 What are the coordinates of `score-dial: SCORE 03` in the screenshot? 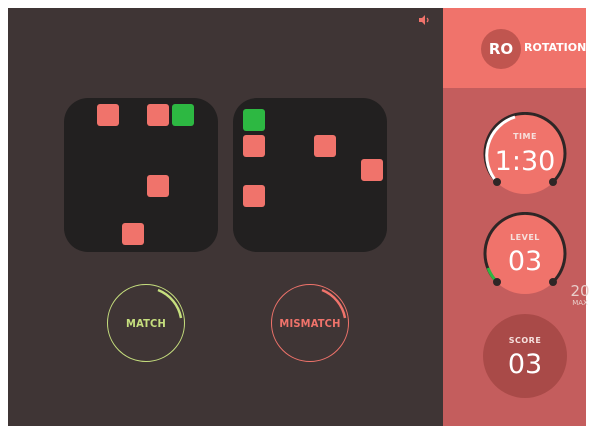 It's located at (525, 356).